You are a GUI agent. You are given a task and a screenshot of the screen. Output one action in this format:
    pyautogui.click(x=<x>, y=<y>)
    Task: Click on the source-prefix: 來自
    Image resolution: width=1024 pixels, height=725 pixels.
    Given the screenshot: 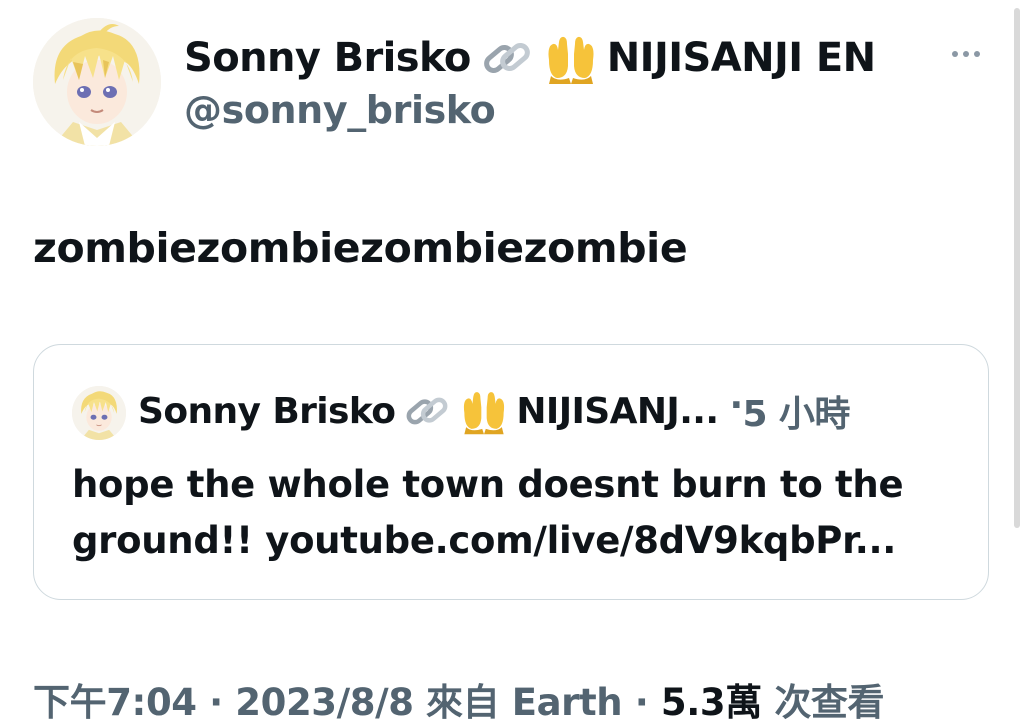 What is the action you would take?
    pyautogui.click(x=462, y=702)
    